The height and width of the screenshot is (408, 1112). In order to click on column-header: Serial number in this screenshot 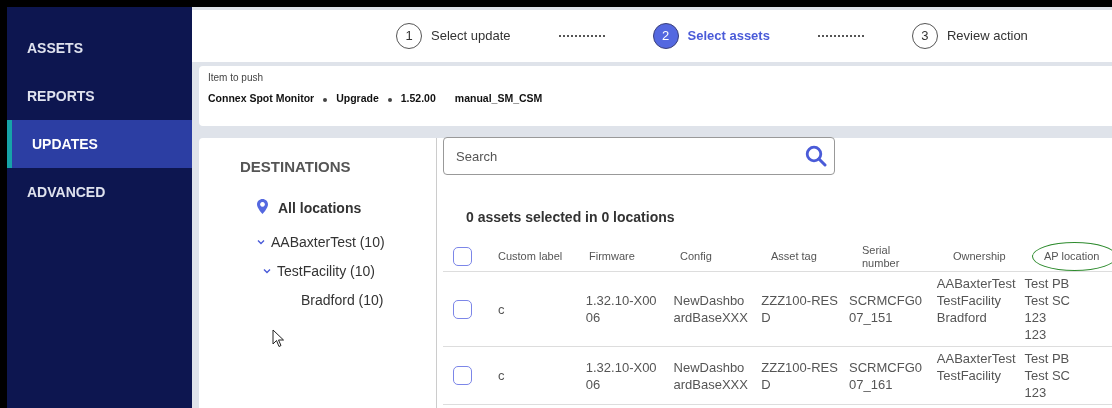, I will do `click(892, 256)`.